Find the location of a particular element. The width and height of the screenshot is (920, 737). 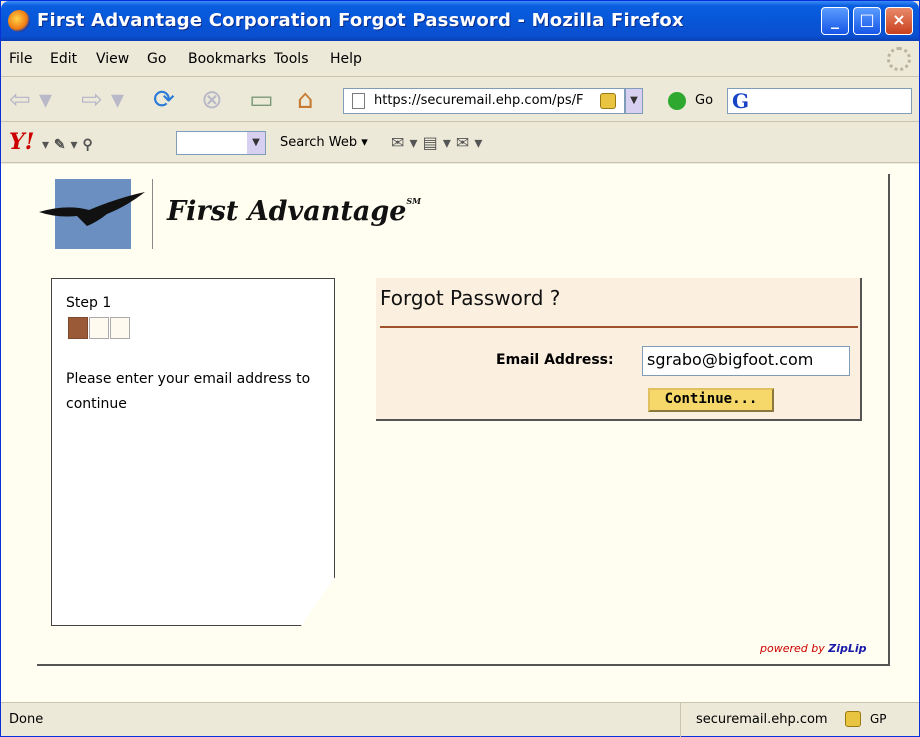

step-progress is located at coordinates (99, 330).